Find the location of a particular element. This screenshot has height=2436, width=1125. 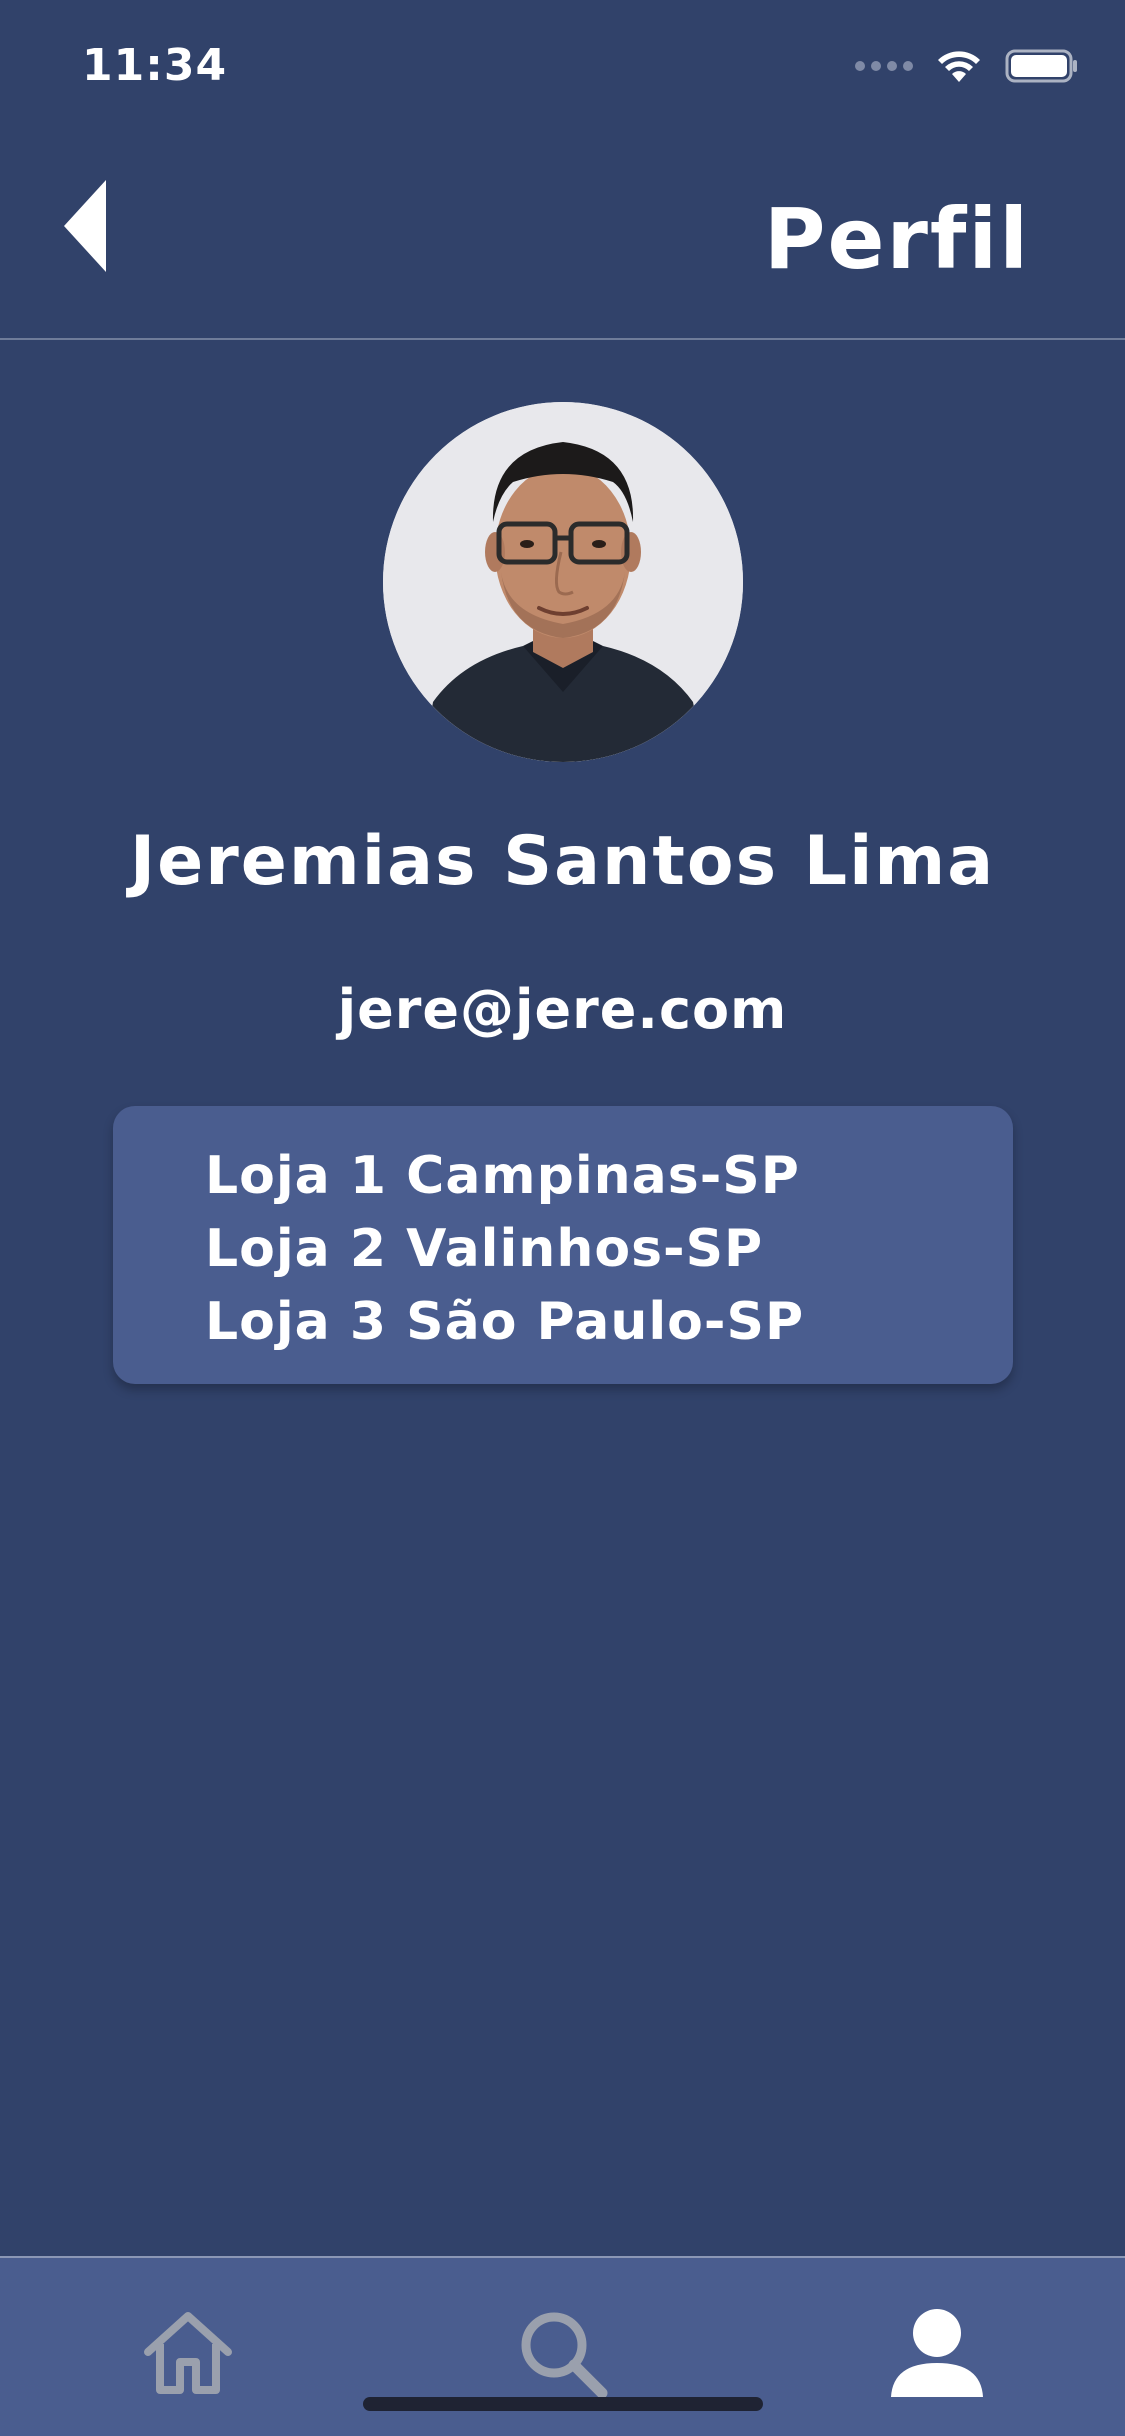

back-button is located at coordinates (88, 226).